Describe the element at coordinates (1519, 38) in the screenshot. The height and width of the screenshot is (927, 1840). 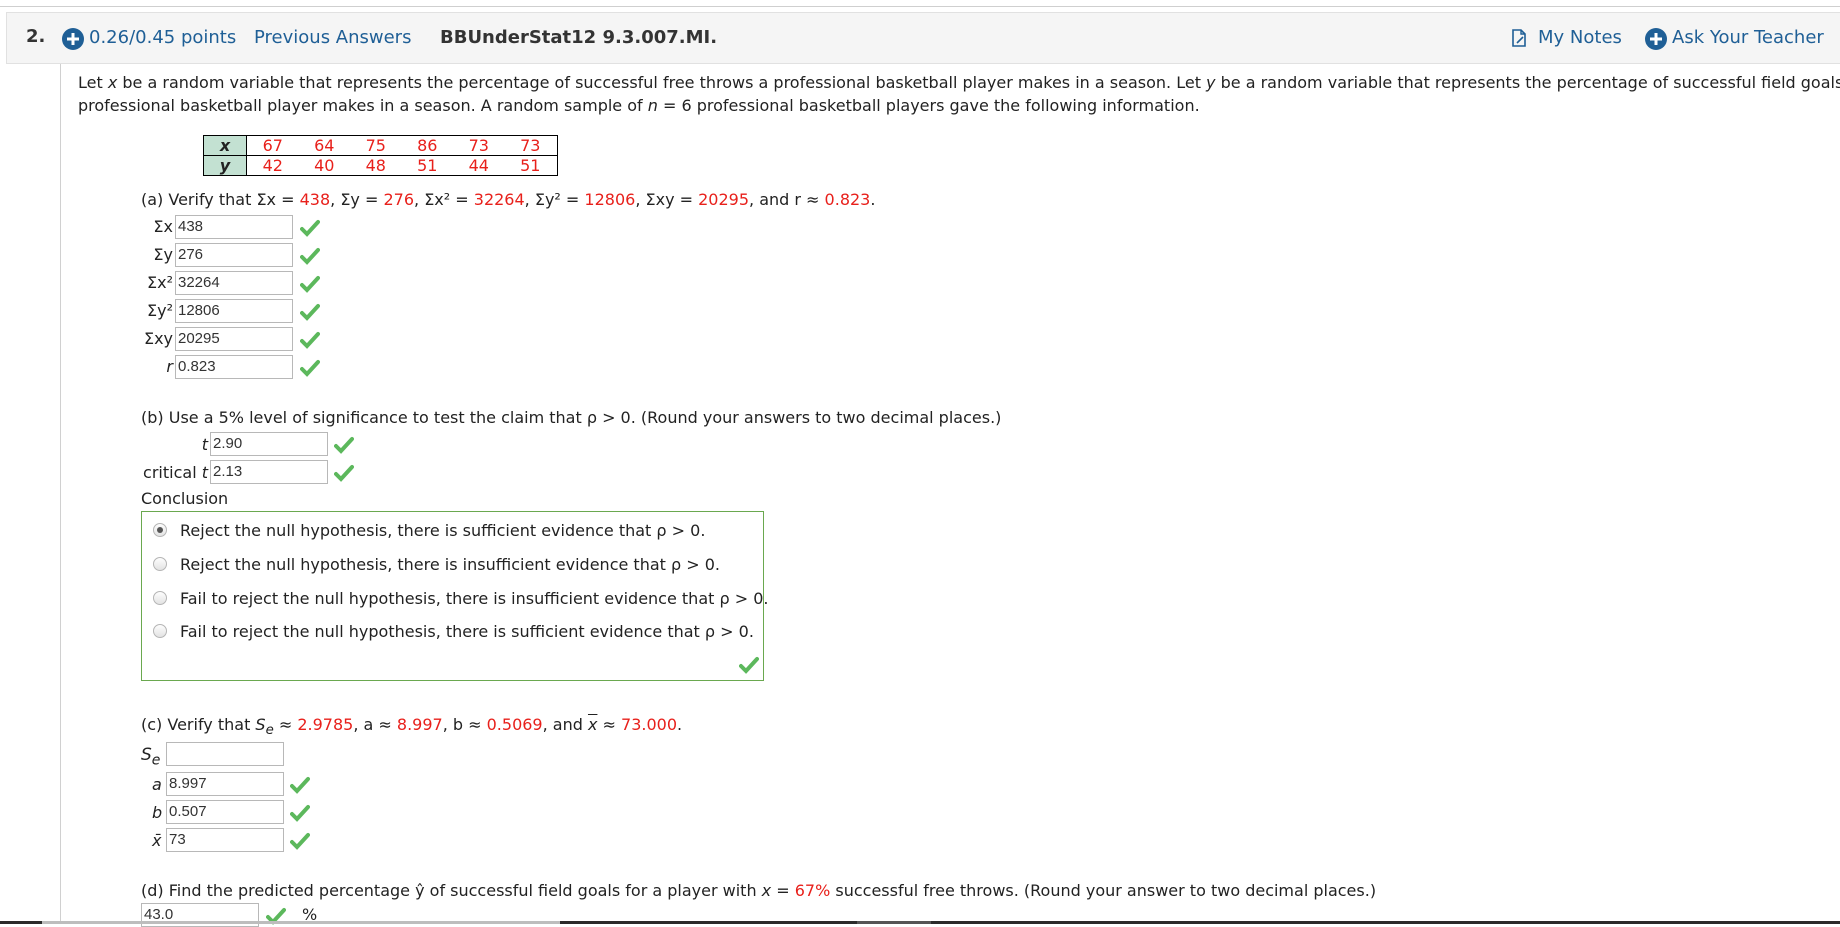
I see `notes-icon` at that location.